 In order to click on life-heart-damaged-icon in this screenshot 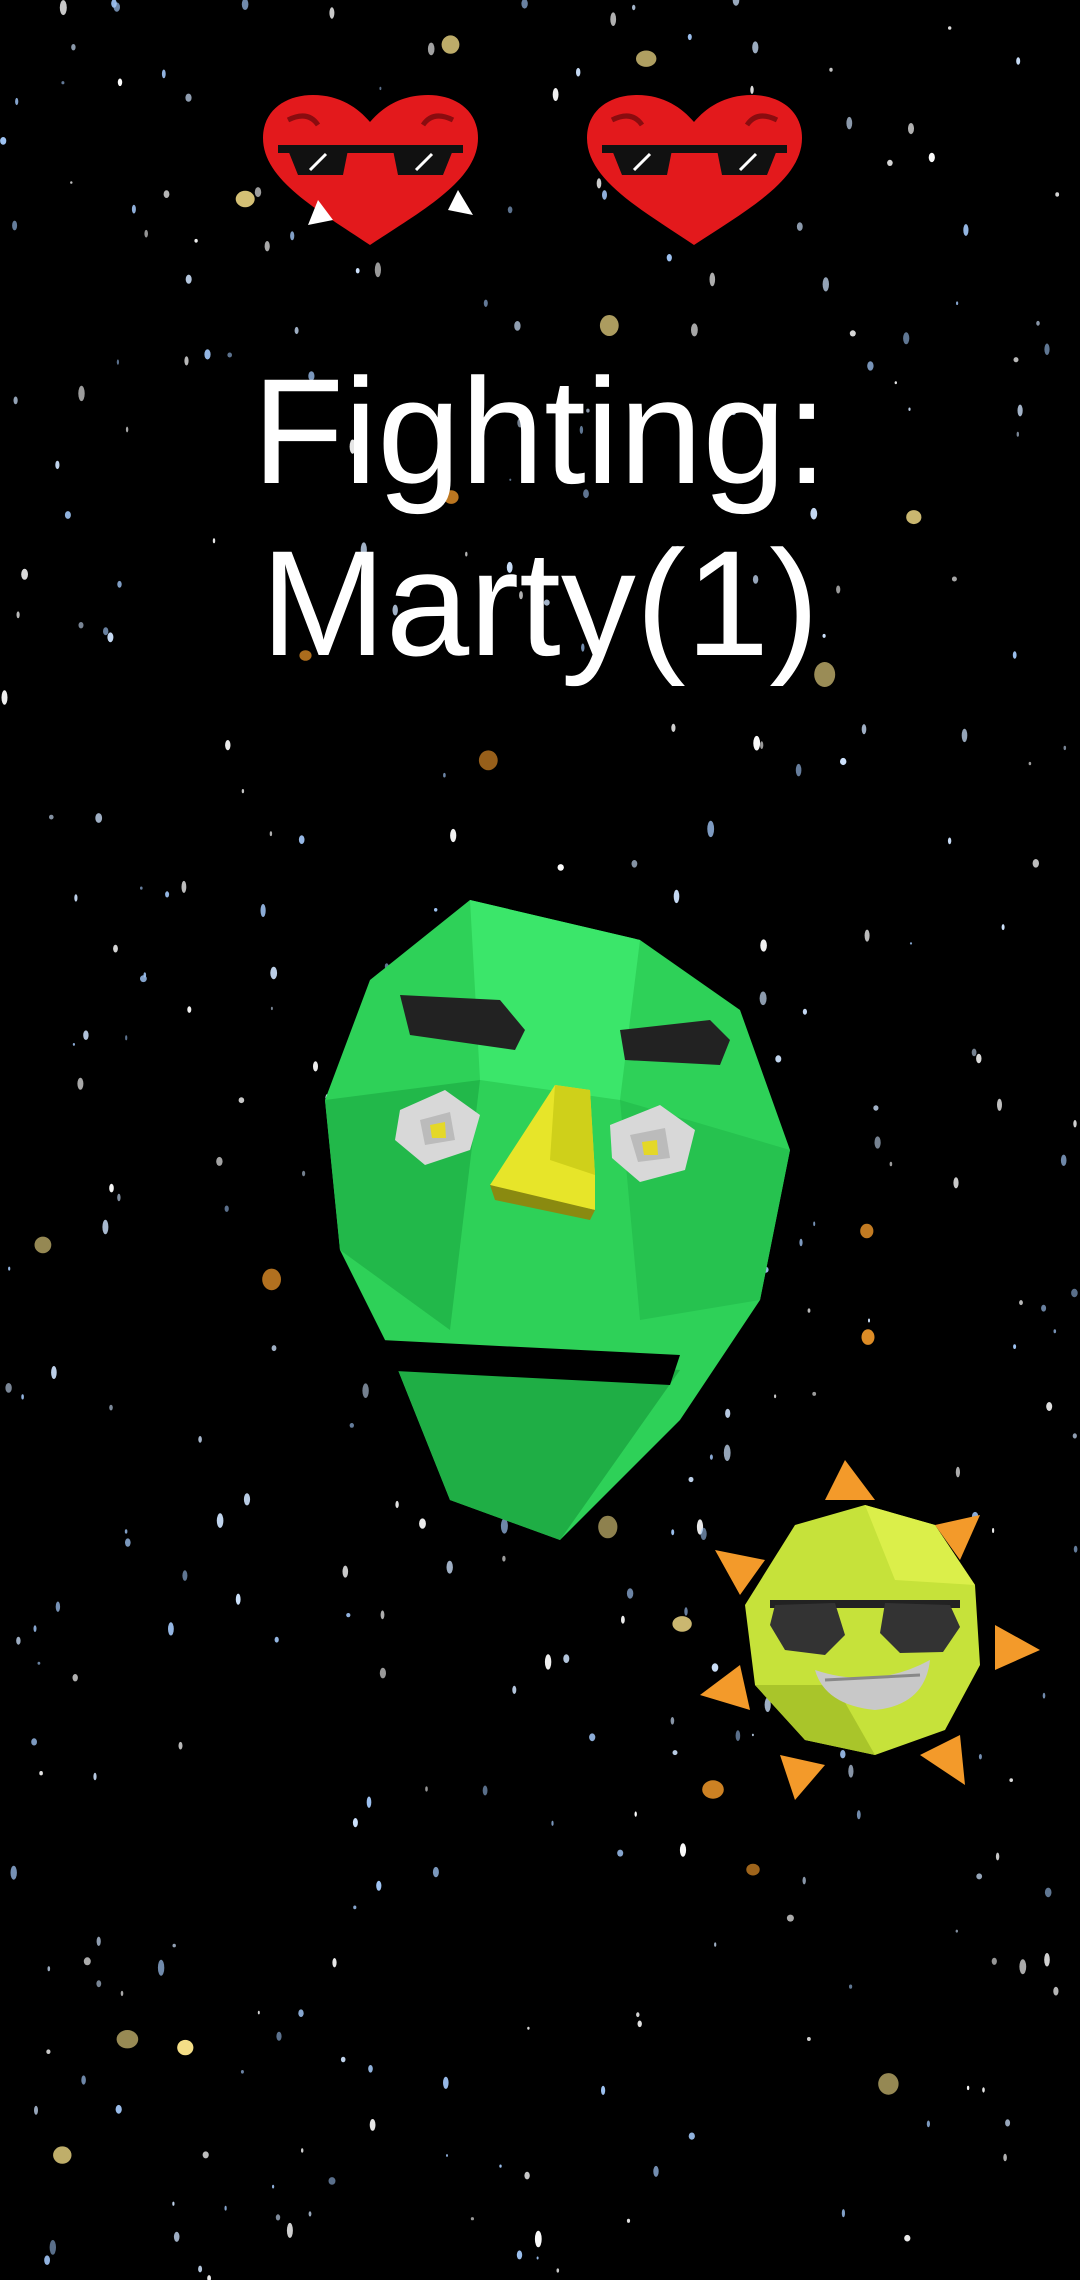, I will do `click(370, 170)`.